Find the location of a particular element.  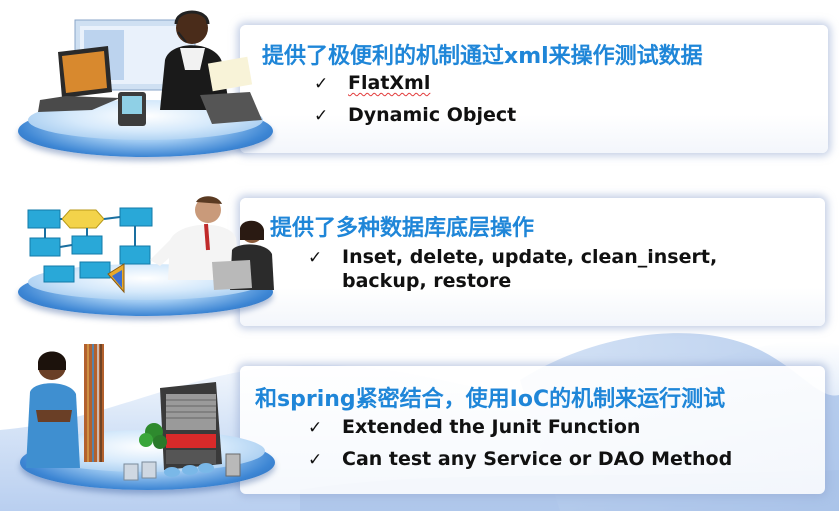

section-3-heading: 和spring紧密结合，使用IoC的机制来运行测试 is located at coordinates (490, 399).